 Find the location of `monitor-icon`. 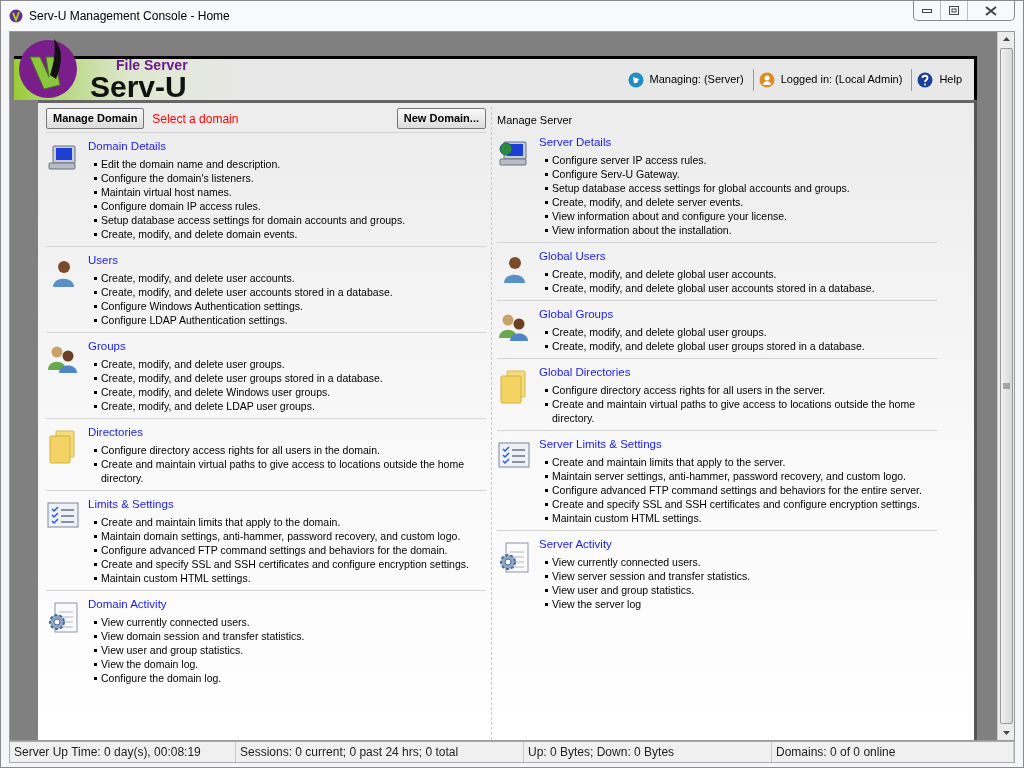

monitor-icon is located at coordinates (63, 158).